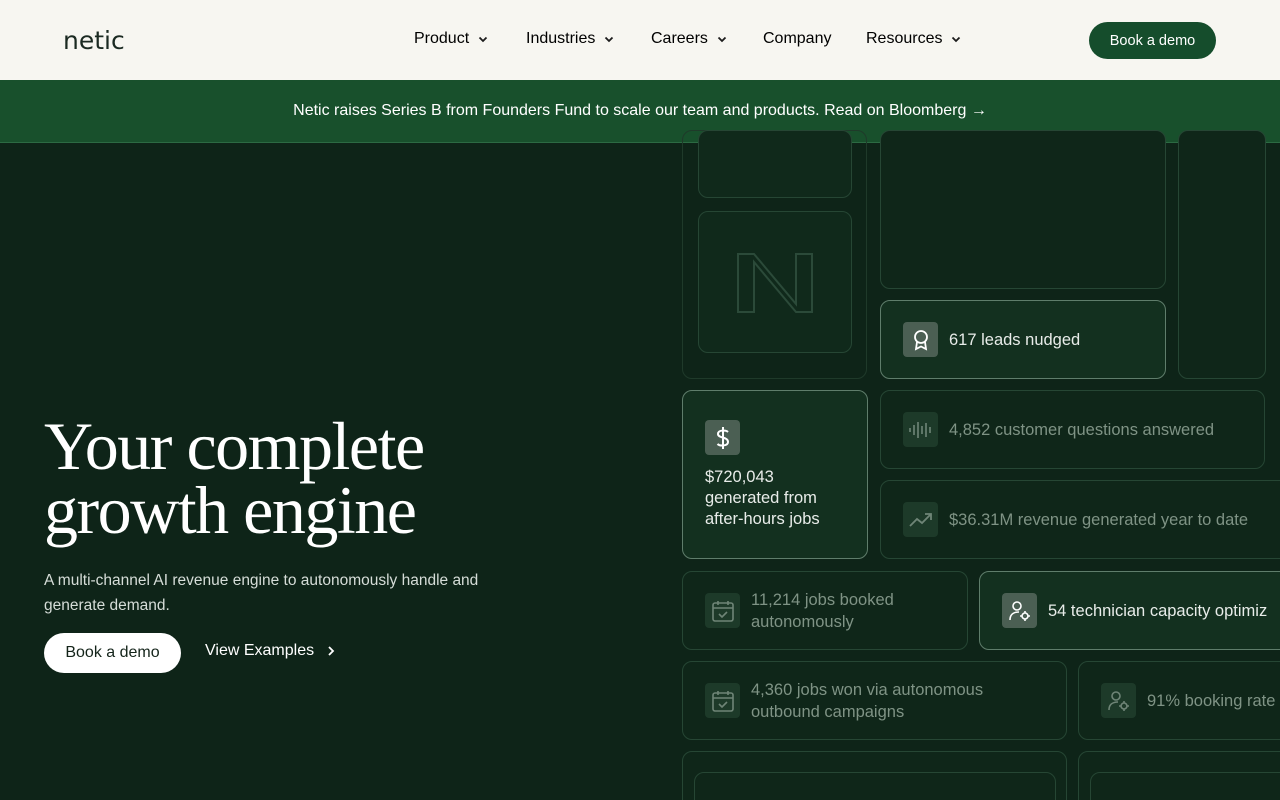 This screenshot has width=1280, height=800. Describe the element at coordinates (775, 164) in the screenshot. I see `logo-tile-top` at that location.